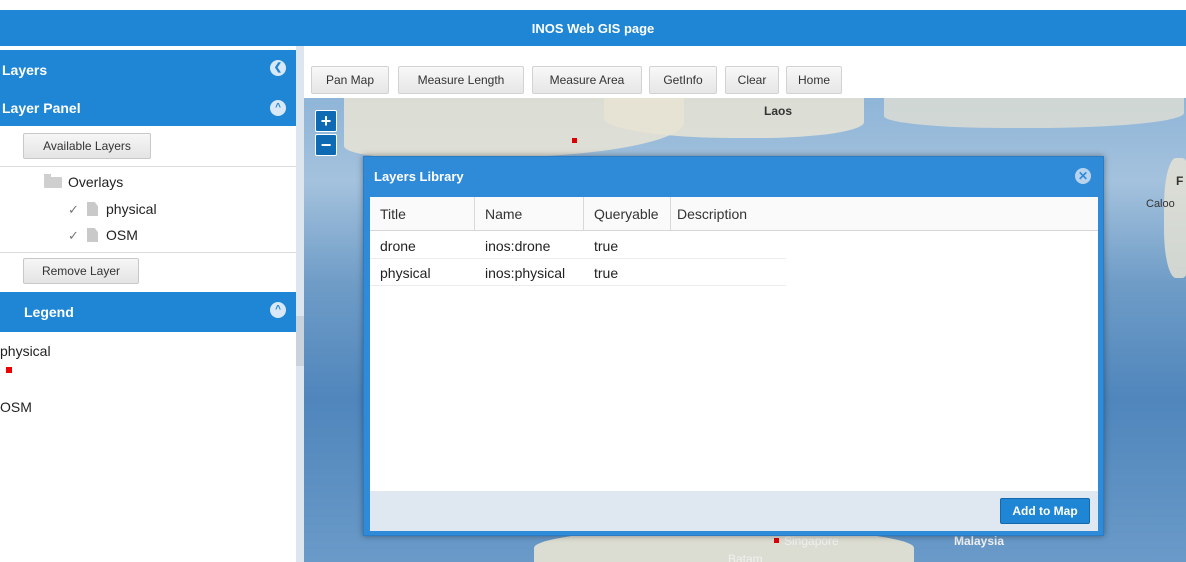  What do you see at coordinates (278, 108) in the screenshot?
I see `collapse-layer-panel-icon: ^` at bounding box center [278, 108].